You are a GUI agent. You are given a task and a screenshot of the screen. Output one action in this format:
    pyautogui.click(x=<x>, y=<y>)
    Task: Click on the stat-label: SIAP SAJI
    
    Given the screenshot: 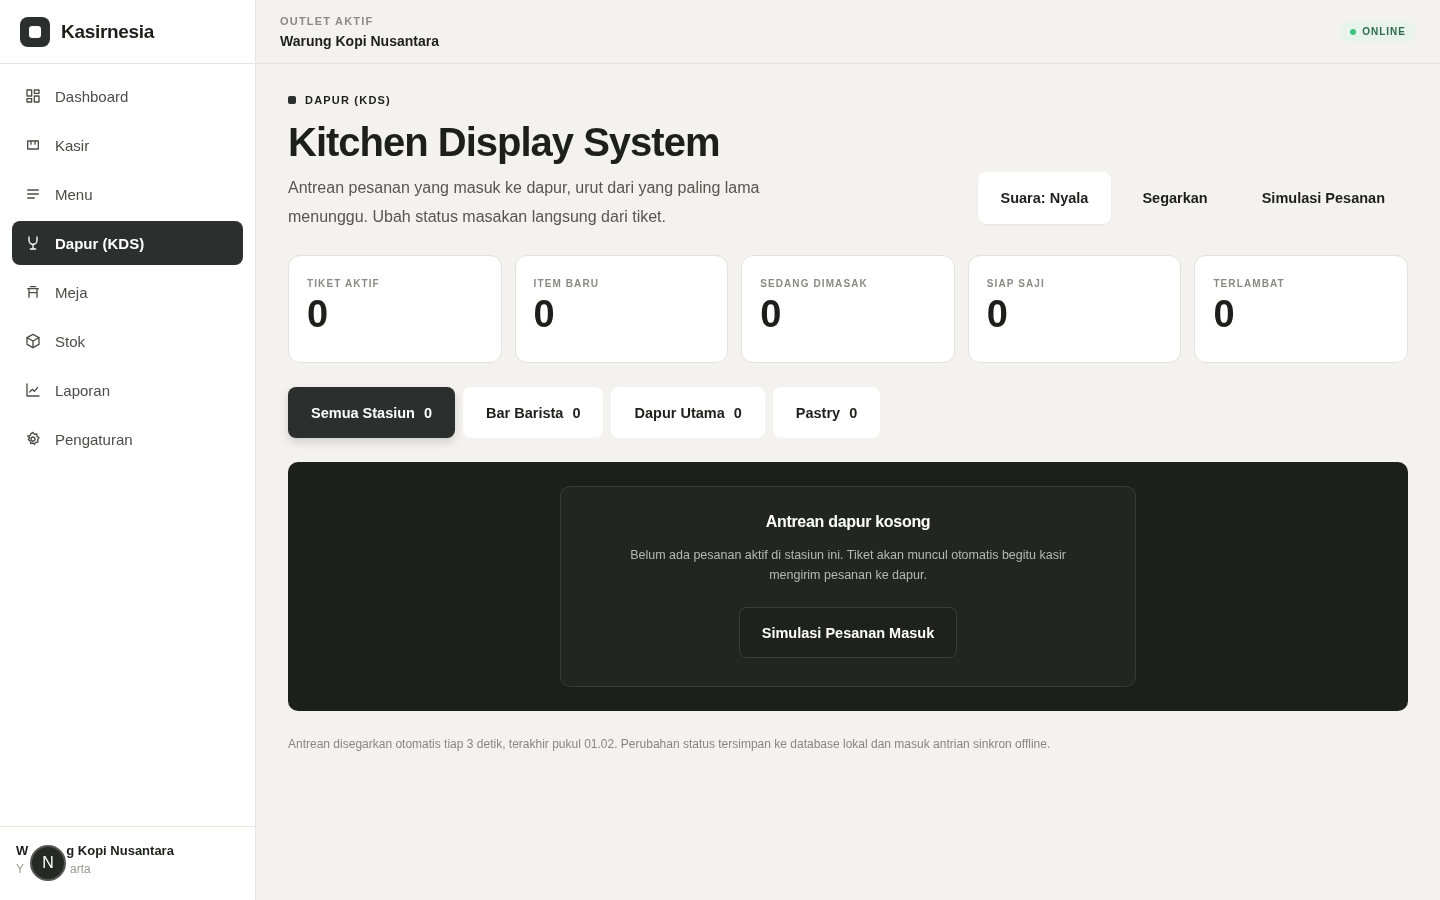 What is the action you would take?
    pyautogui.click(x=1016, y=283)
    